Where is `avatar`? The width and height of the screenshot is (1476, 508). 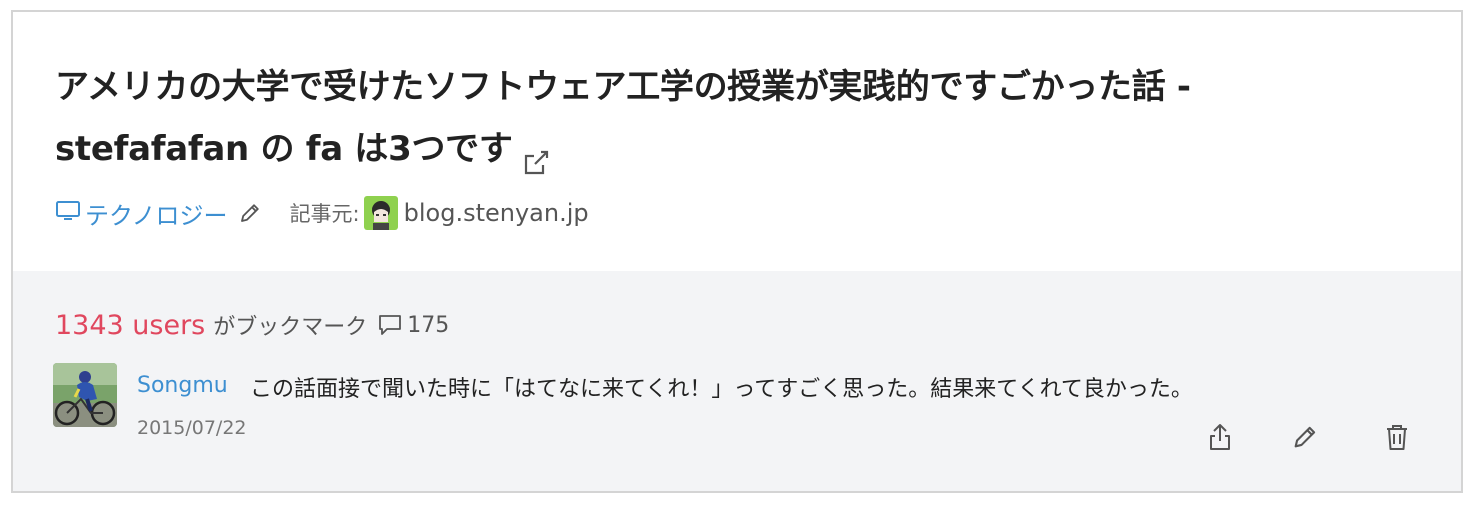
avatar is located at coordinates (85, 395).